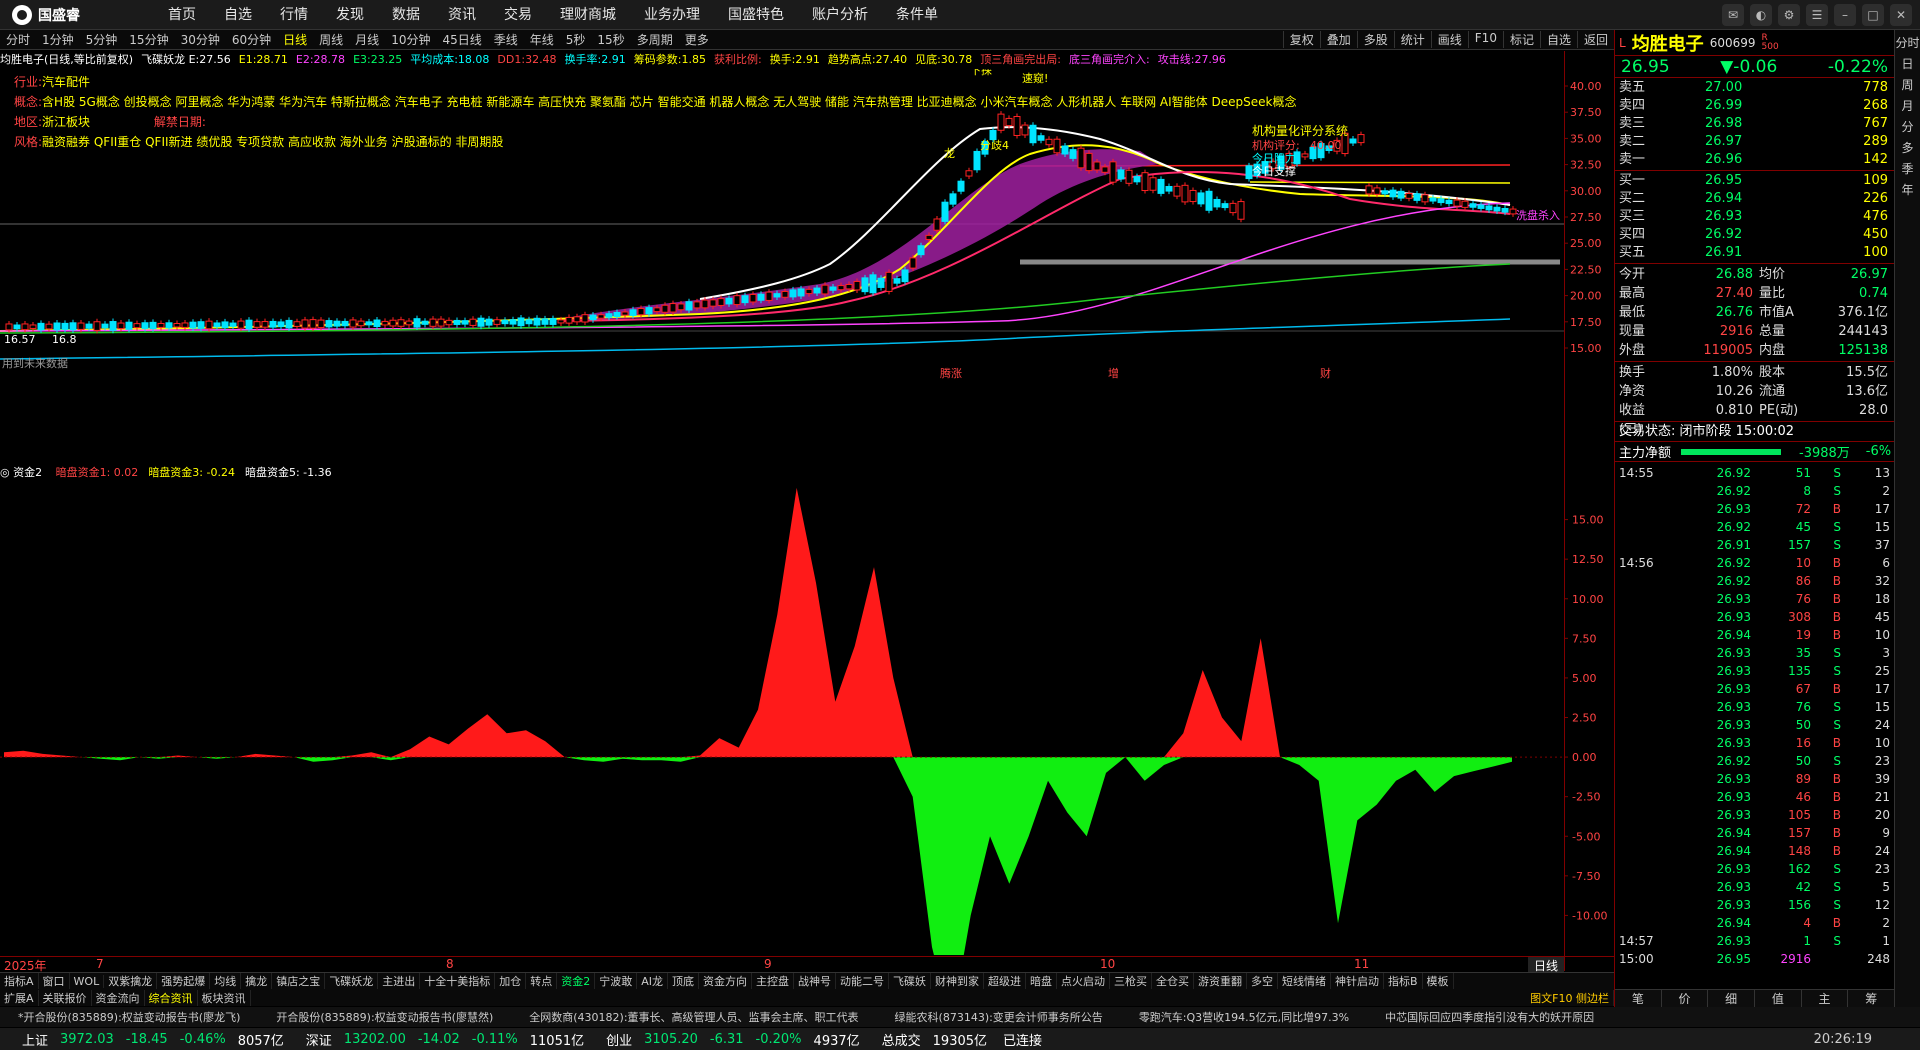 The width and height of the screenshot is (1920, 1050). What do you see at coordinates (1438, 981) in the screenshot?
I see `indicator-tab-33: 模板` at bounding box center [1438, 981].